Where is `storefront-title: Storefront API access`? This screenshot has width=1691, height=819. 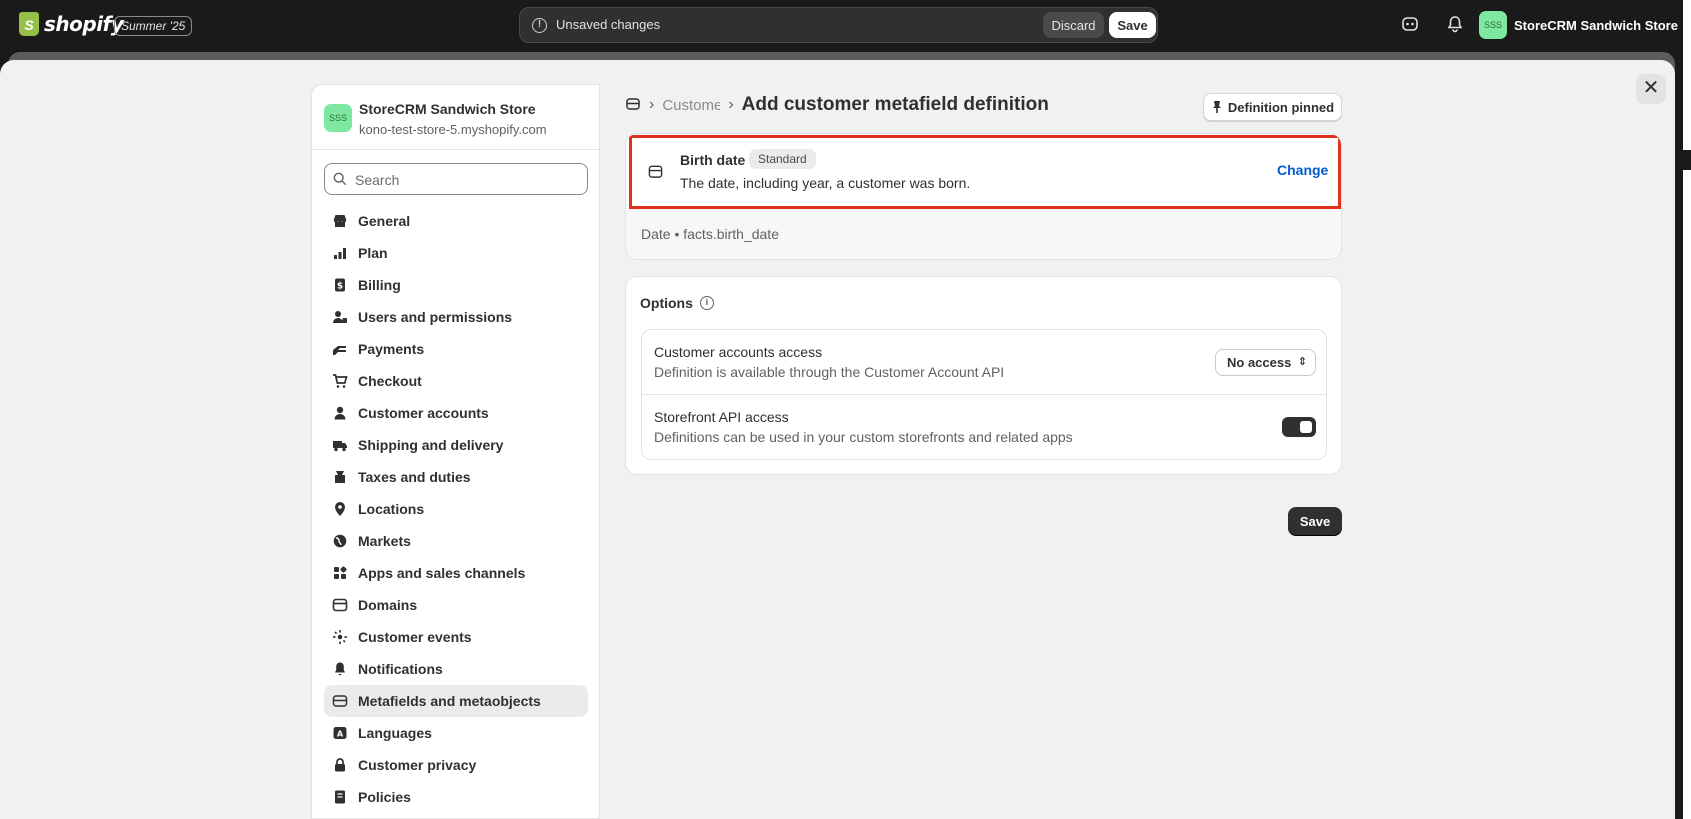 storefront-title: Storefront API access is located at coordinates (721, 417).